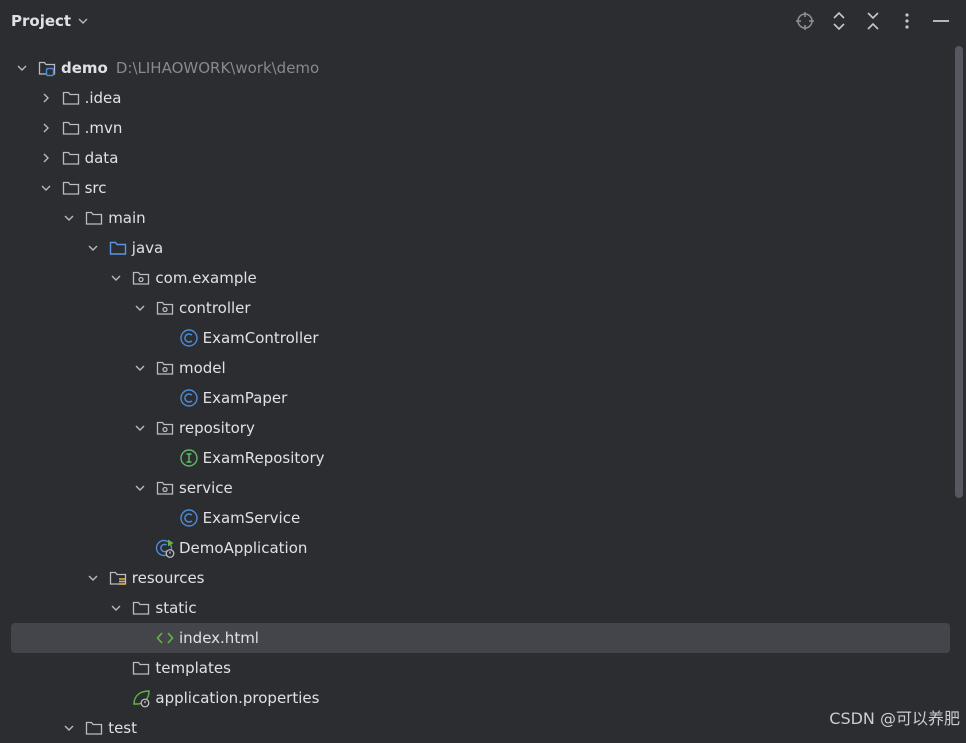 This screenshot has width=966, height=743. I want to click on tree-node-text: .mvn, so click(104, 128).